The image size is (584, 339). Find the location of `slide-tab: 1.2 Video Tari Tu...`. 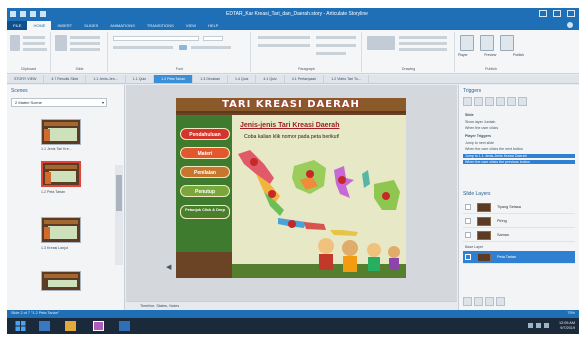

slide-tab: 1.2 Video Tari Tu... is located at coordinates (347, 79).